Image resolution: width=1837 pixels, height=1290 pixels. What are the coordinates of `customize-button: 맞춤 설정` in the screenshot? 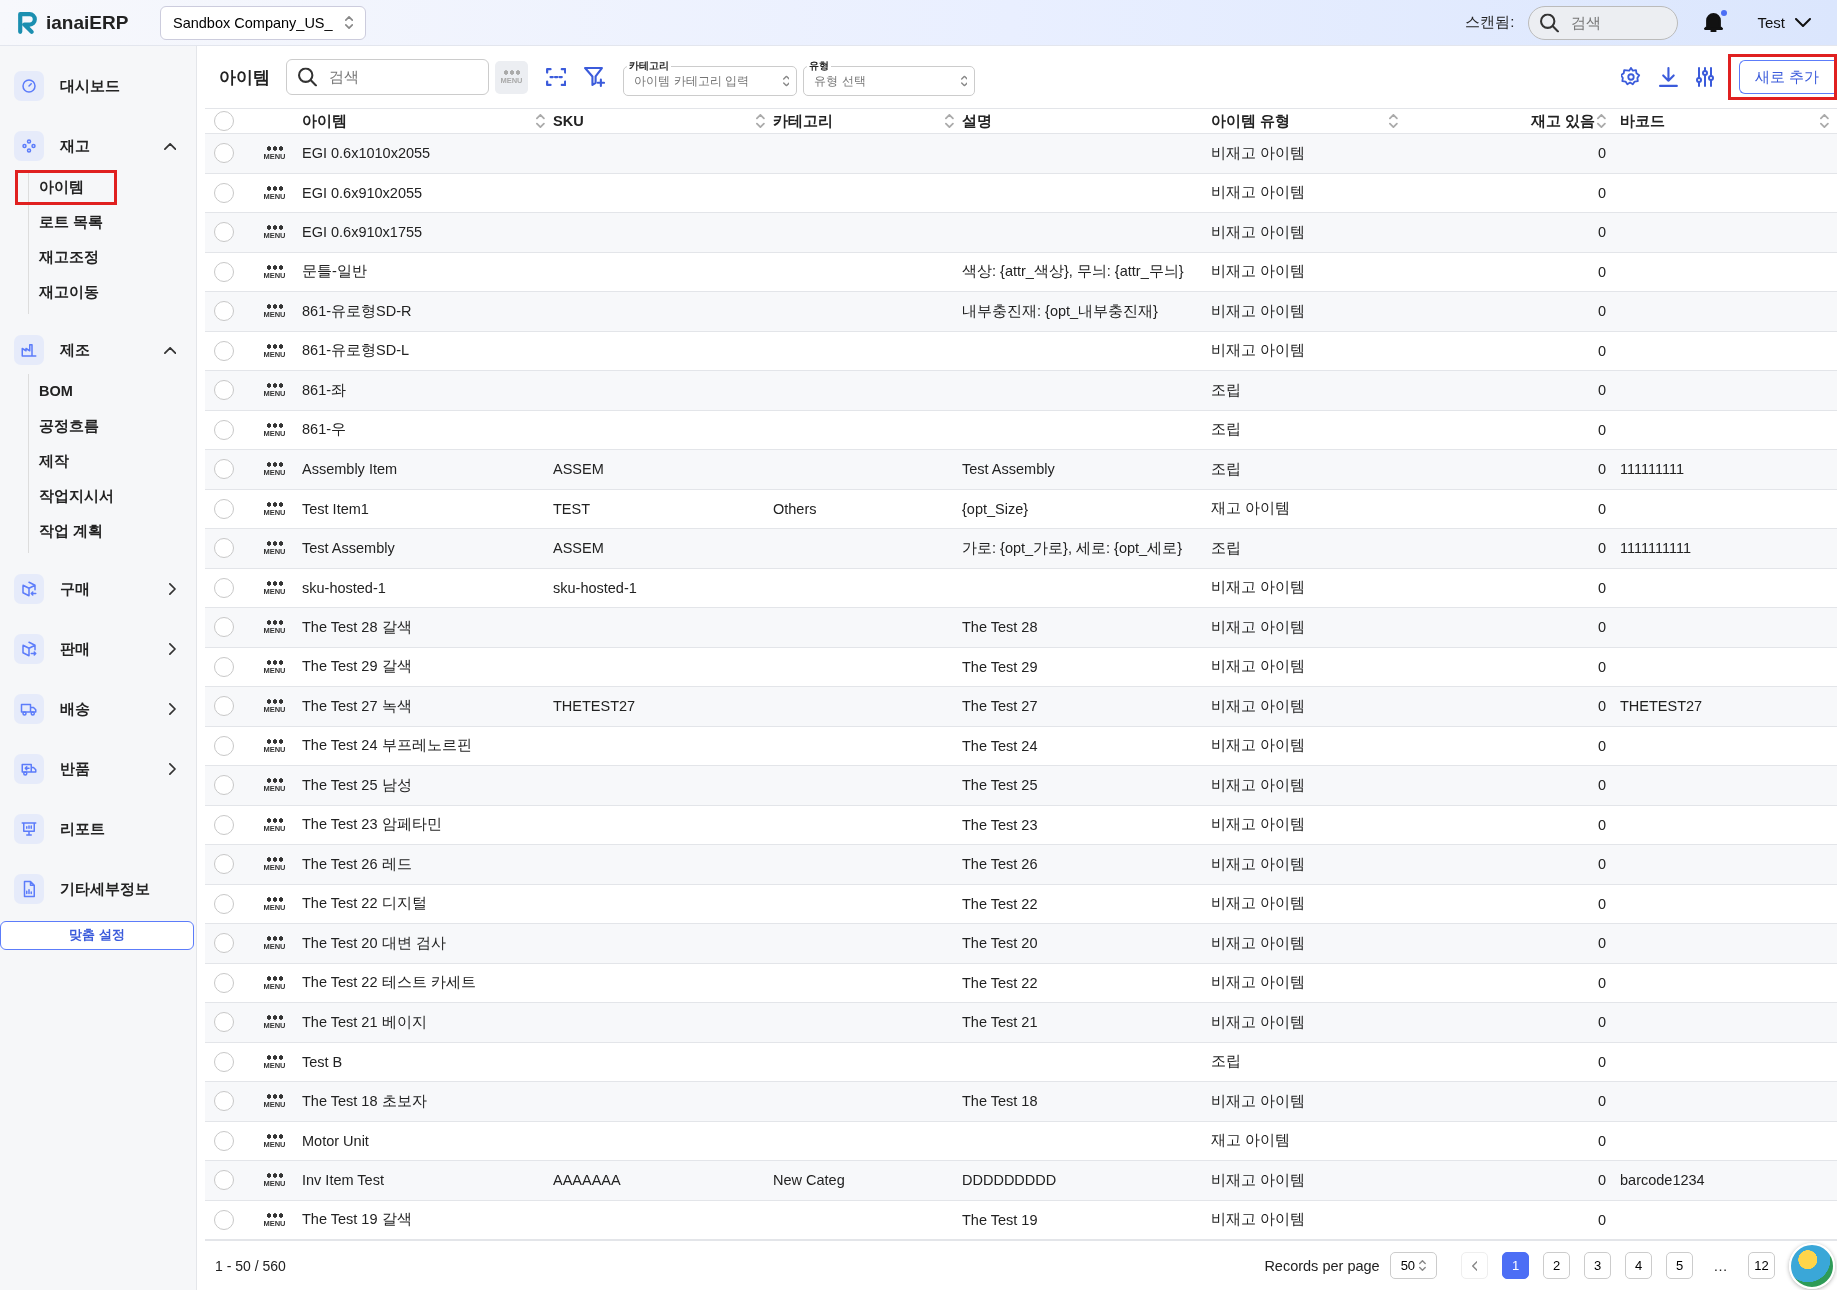 It's located at (97, 935).